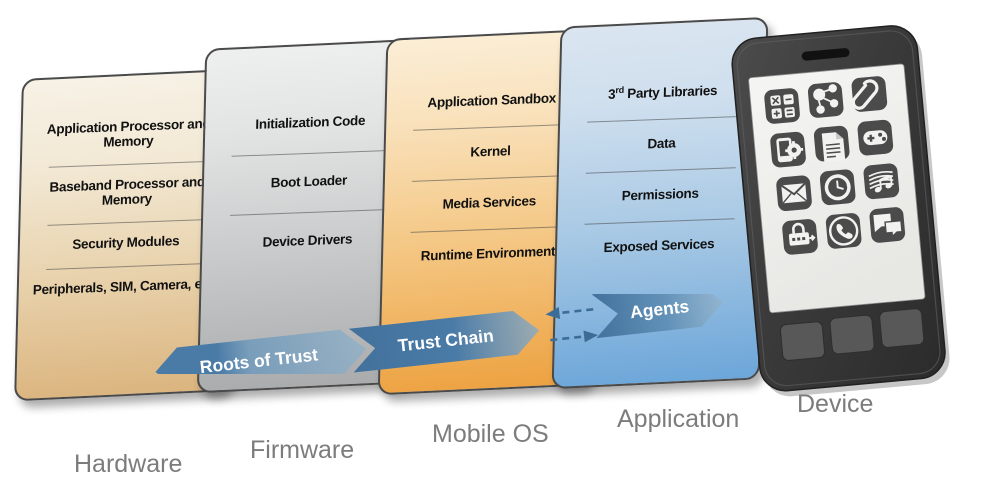  Describe the element at coordinates (444, 341) in the screenshot. I see `banner-segment-trust-chain: Trust Chain` at that location.